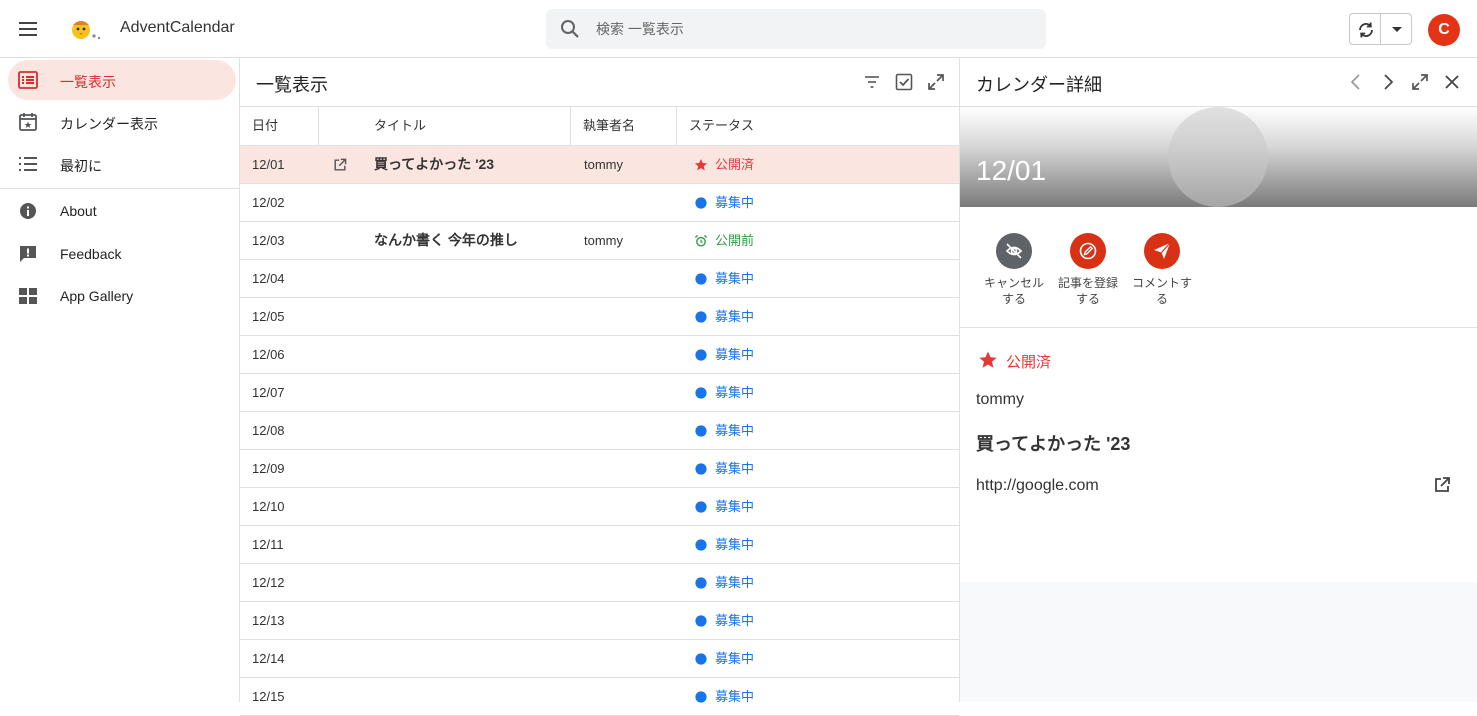 The height and width of the screenshot is (716, 1477). Describe the element at coordinates (1356, 82) in the screenshot. I see `chevron-left-icon` at that location.